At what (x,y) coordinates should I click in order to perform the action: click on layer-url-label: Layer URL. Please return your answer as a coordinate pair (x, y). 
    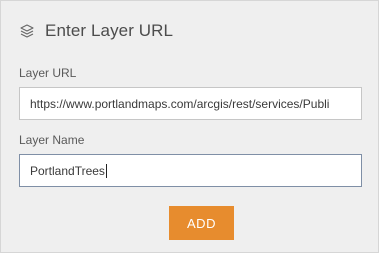
    Looking at the image, I should click on (48, 73).